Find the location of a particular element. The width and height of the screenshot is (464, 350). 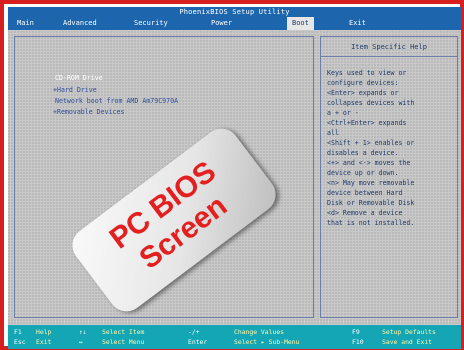

status-key-minus-plus: -/+ is located at coordinates (194, 332).